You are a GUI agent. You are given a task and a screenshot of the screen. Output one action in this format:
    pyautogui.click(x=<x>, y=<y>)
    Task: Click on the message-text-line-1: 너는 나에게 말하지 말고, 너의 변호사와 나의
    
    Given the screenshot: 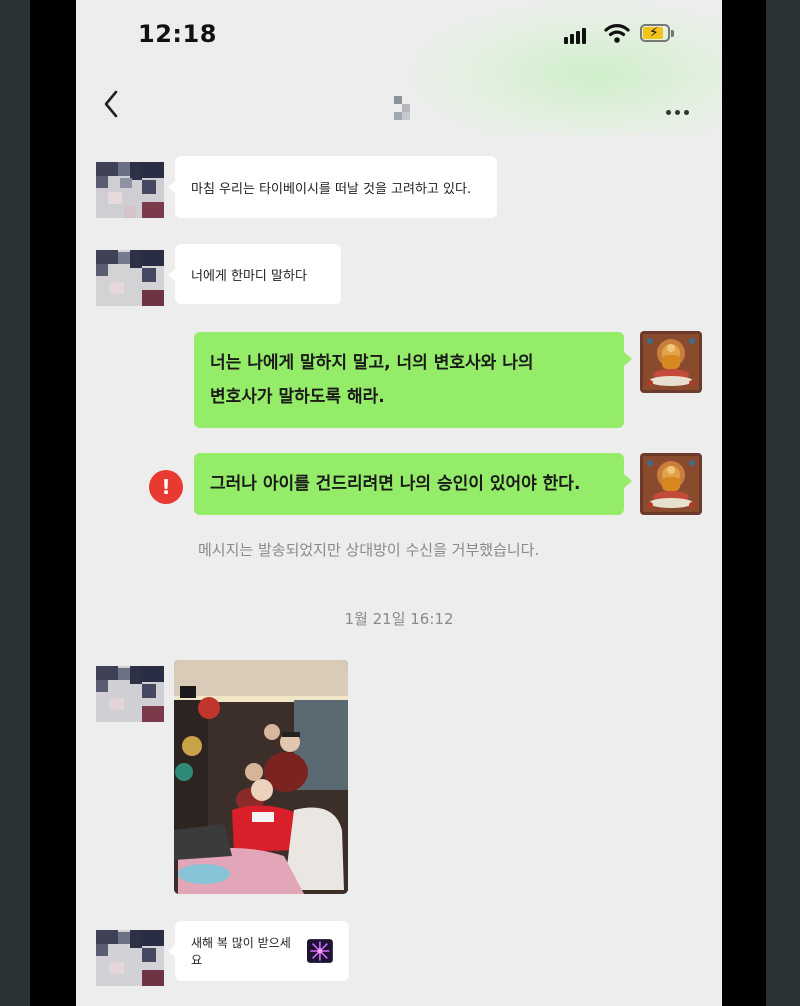 What is the action you would take?
    pyautogui.click(x=372, y=363)
    